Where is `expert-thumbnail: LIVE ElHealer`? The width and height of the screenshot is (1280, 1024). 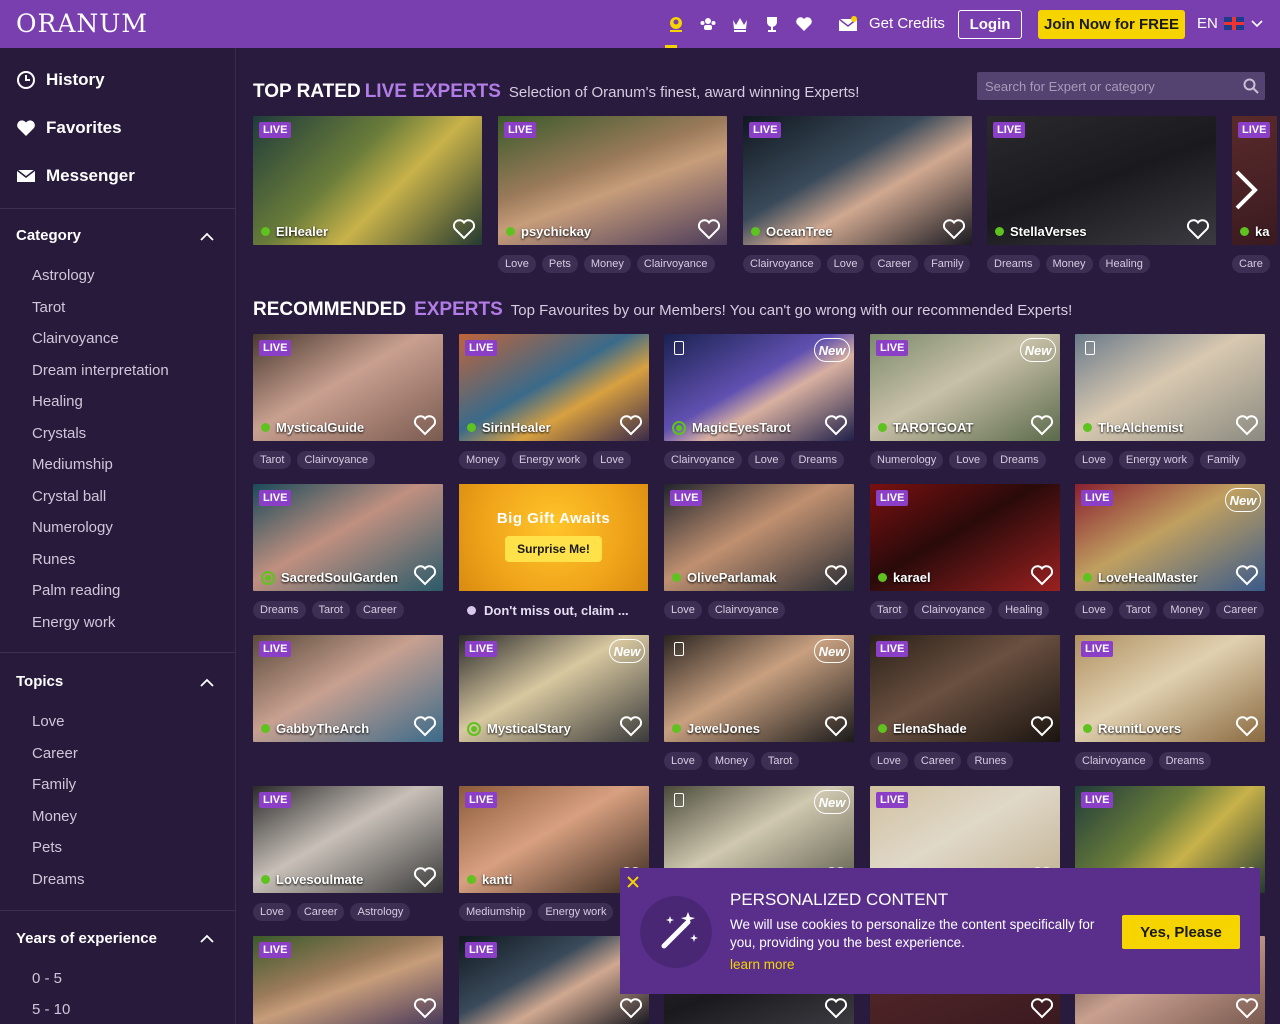
expert-thumbnail: LIVE ElHealer is located at coordinates (367, 180).